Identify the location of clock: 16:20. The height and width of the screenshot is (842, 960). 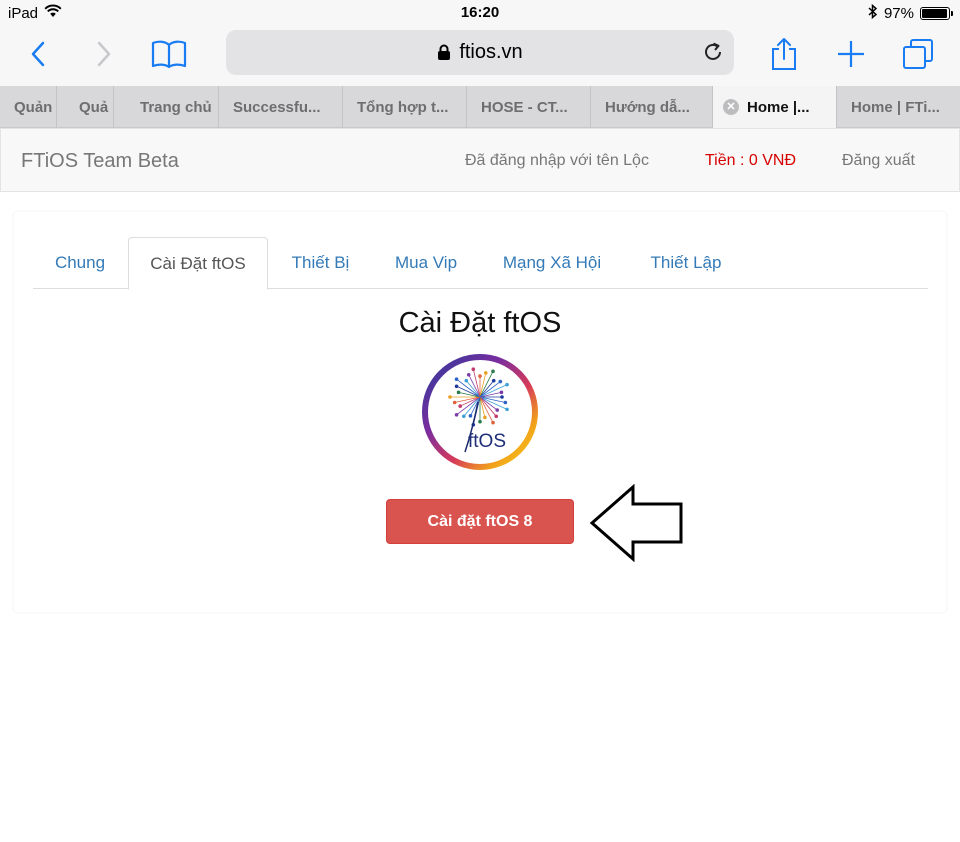
(480, 12).